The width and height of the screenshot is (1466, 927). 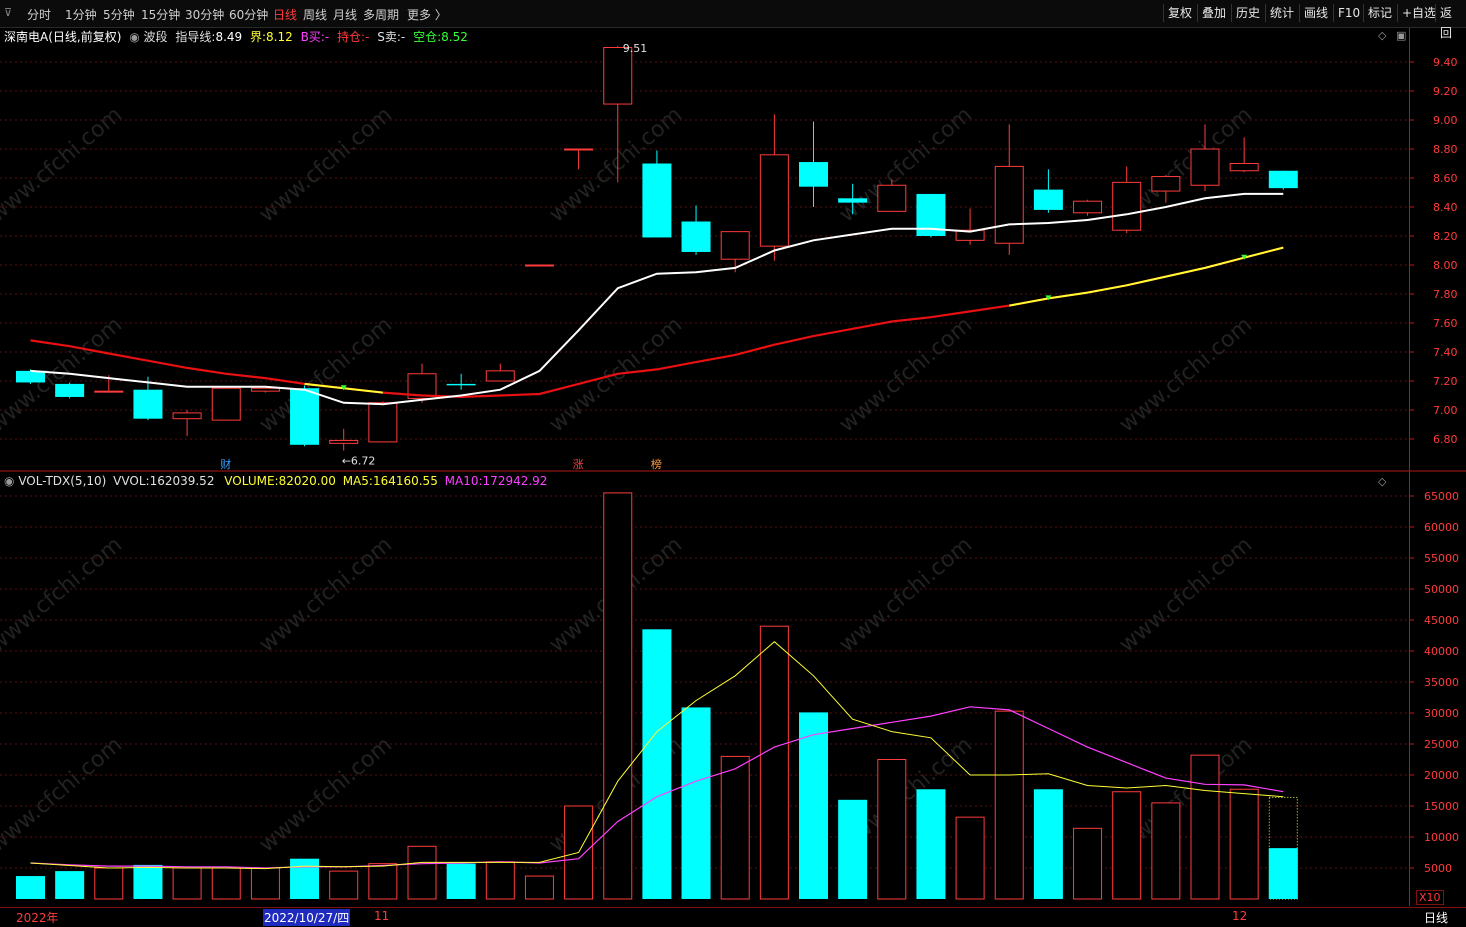 What do you see at coordinates (1430, 897) in the screenshot?
I see `volume-multiplier: X10` at bounding box center [1430, 897].